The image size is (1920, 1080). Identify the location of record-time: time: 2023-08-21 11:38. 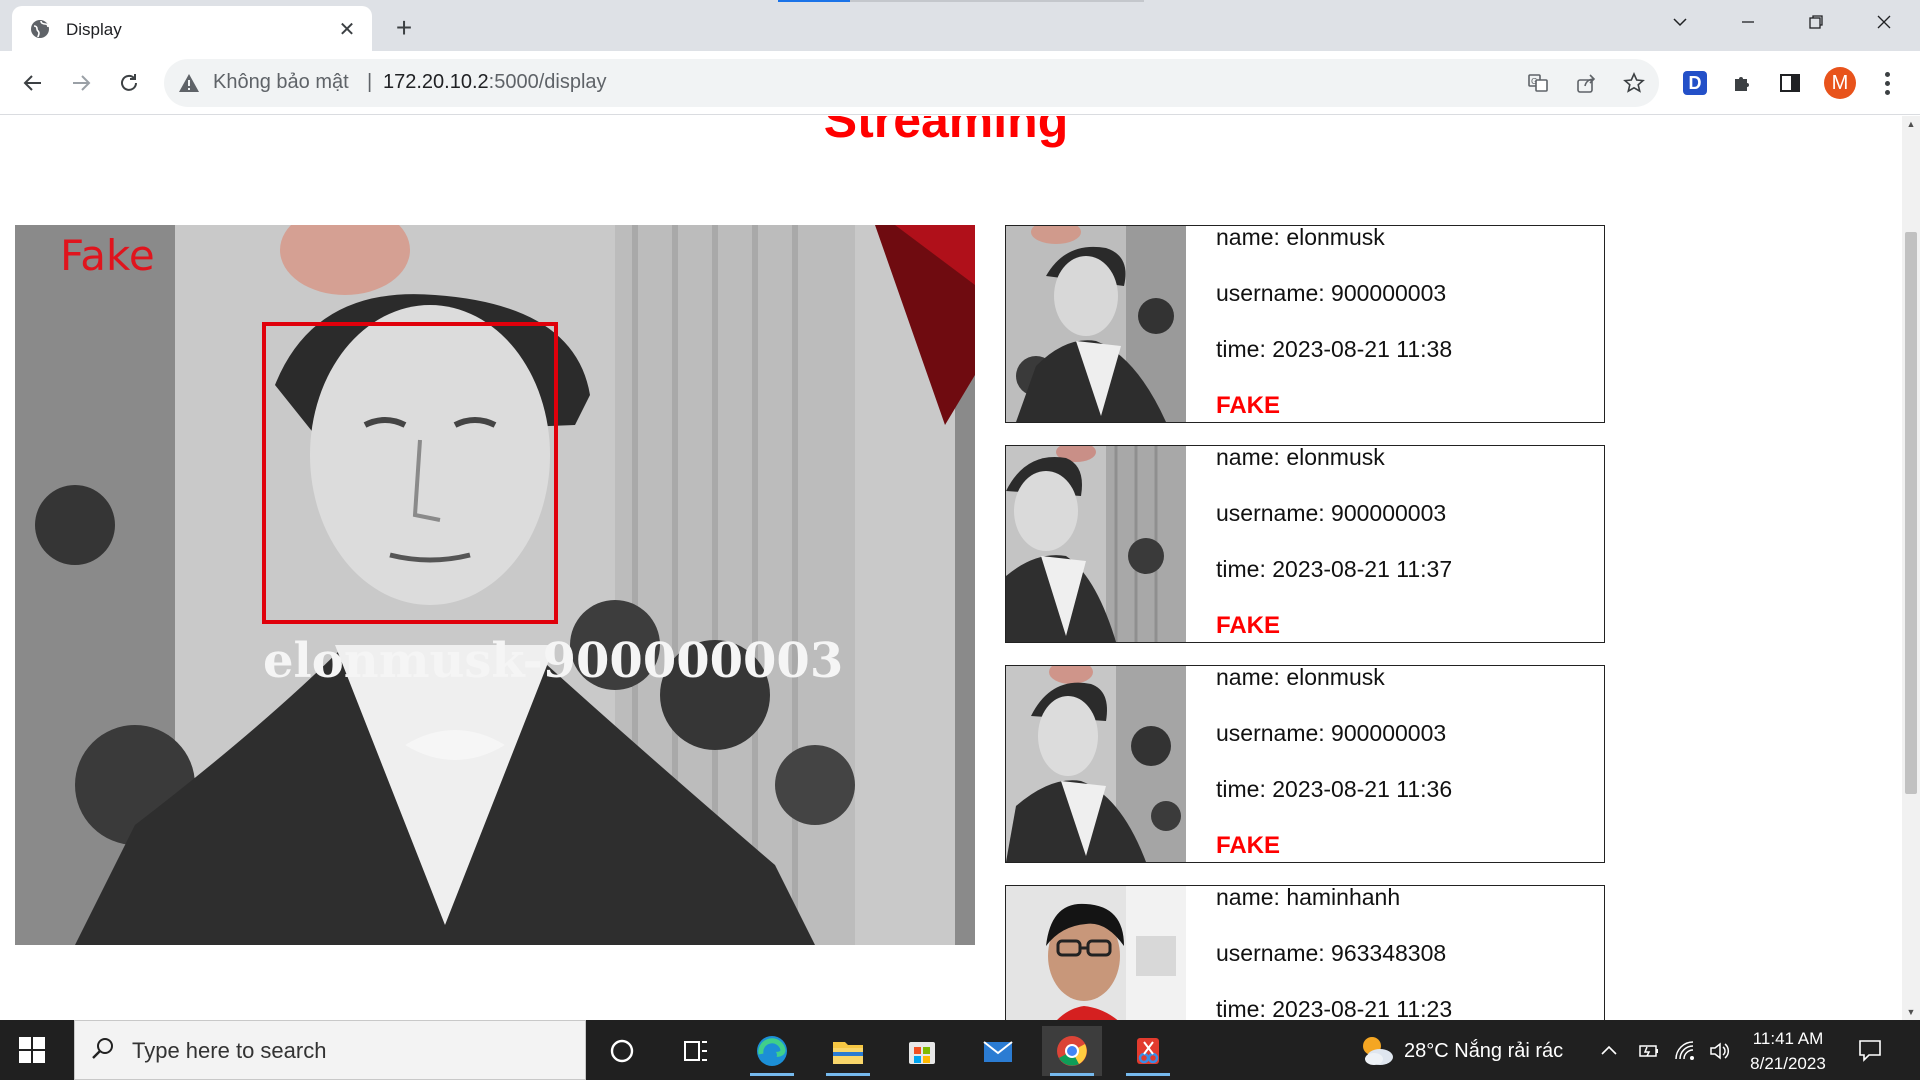
(1334, 349).